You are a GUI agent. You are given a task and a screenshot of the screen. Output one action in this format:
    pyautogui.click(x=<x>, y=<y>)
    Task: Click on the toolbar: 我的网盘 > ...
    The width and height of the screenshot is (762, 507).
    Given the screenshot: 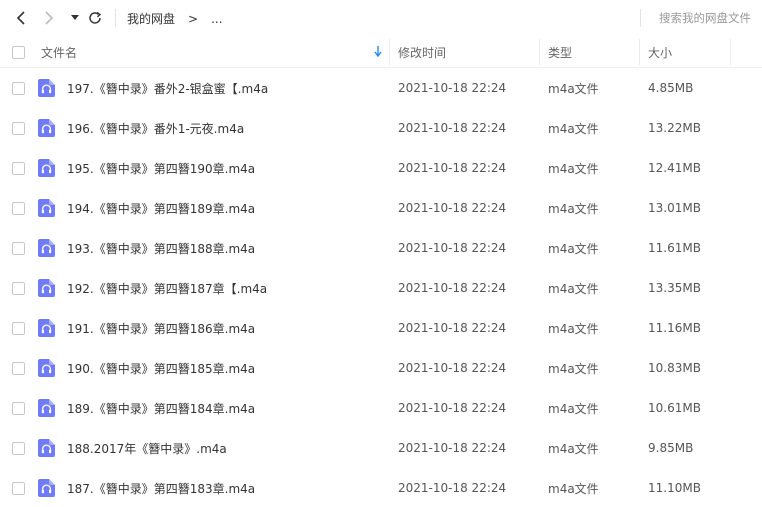 What is the action you would take?
    pyautogui.click(x=381, y=18)
    